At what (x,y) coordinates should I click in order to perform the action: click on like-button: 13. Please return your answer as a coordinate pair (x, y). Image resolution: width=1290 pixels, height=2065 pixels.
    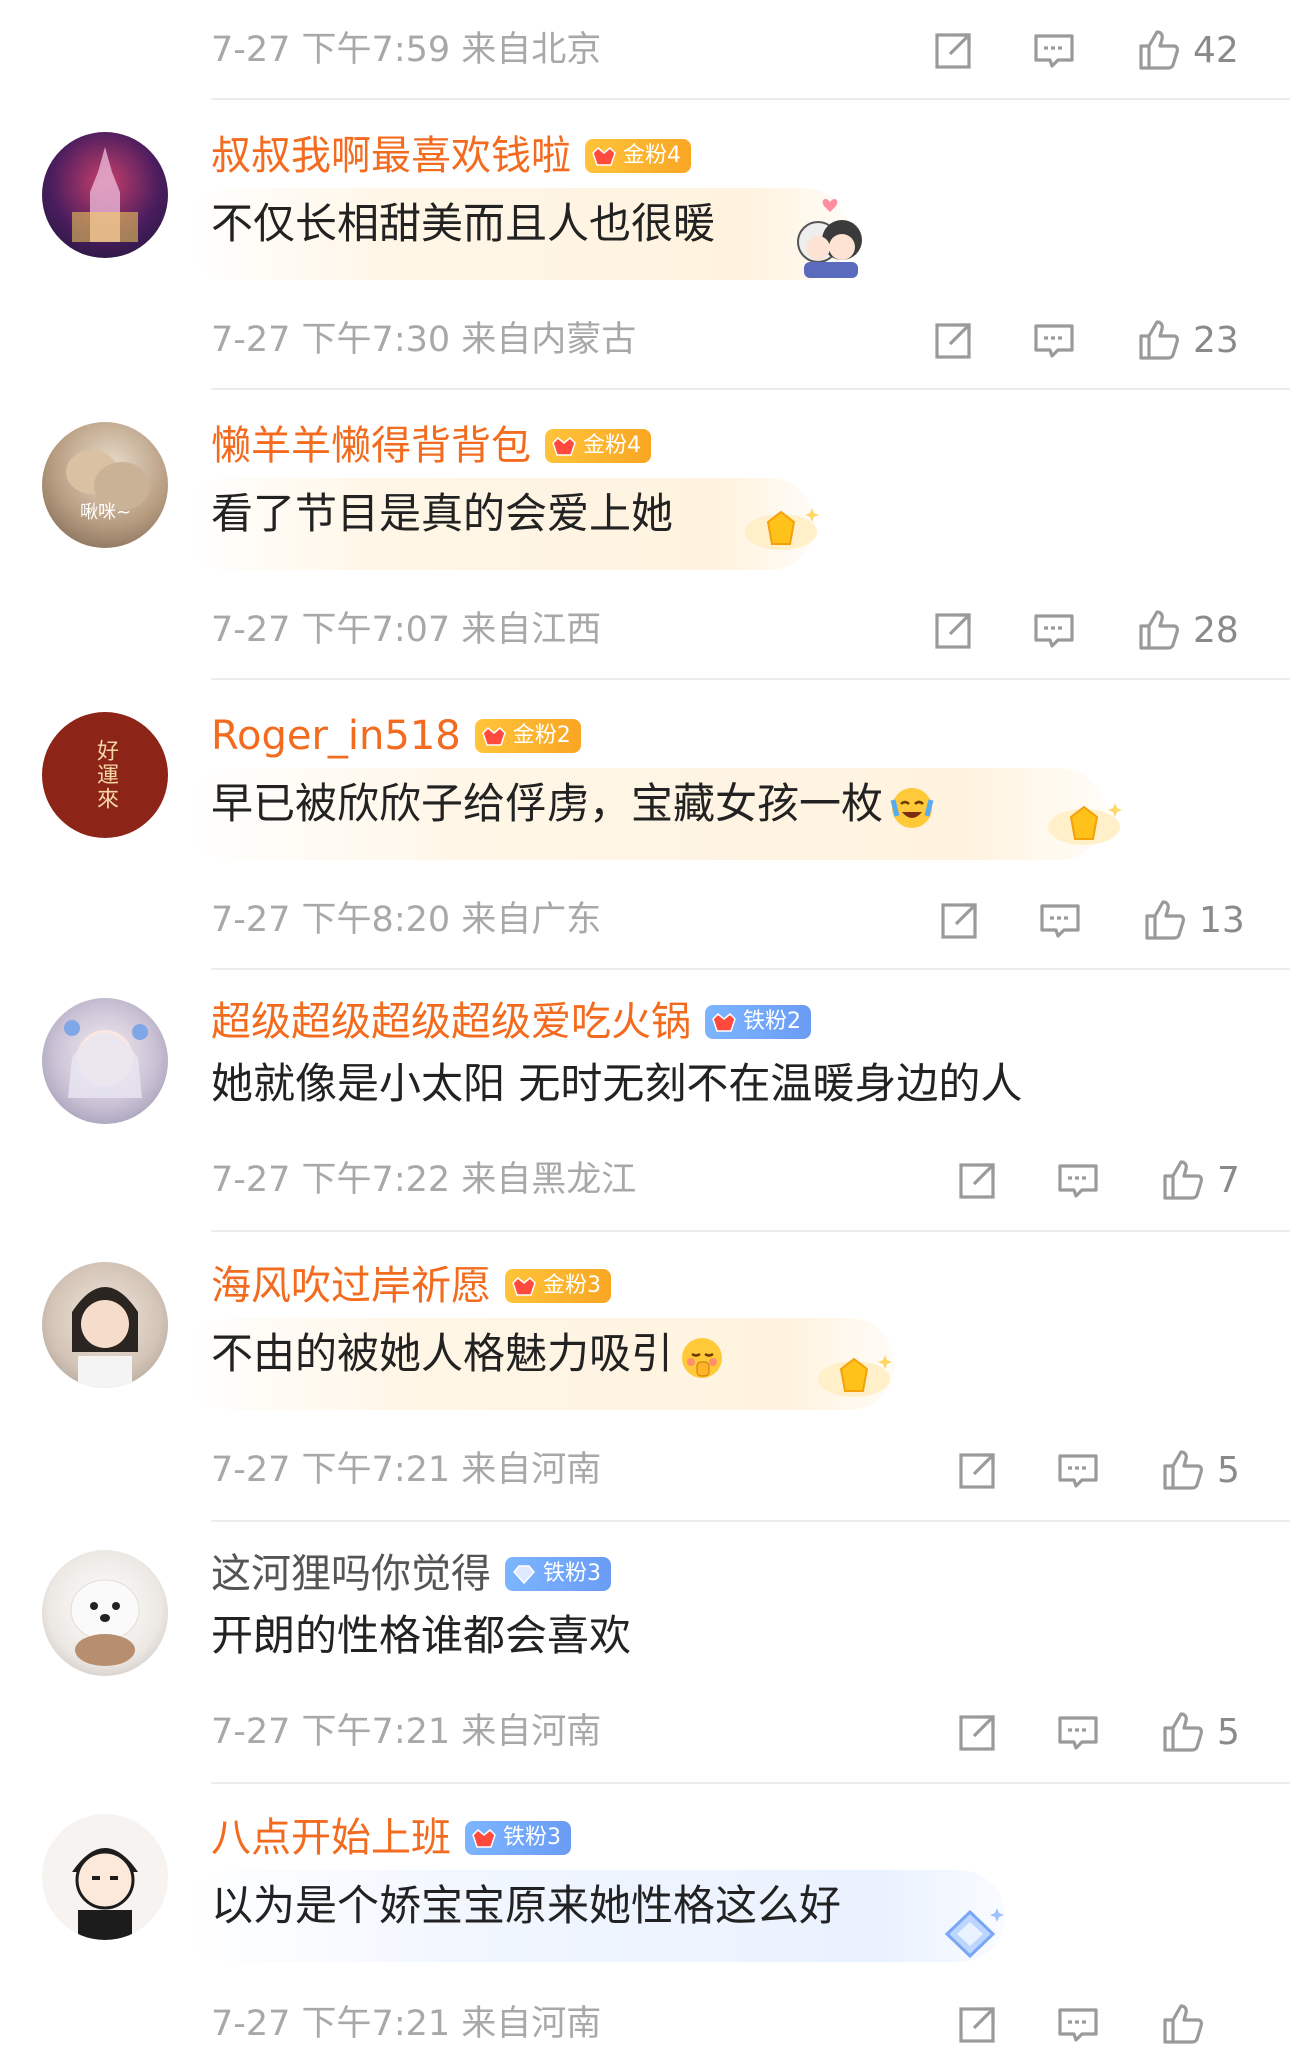
    Looking at the image, I should click on (1193, 920).